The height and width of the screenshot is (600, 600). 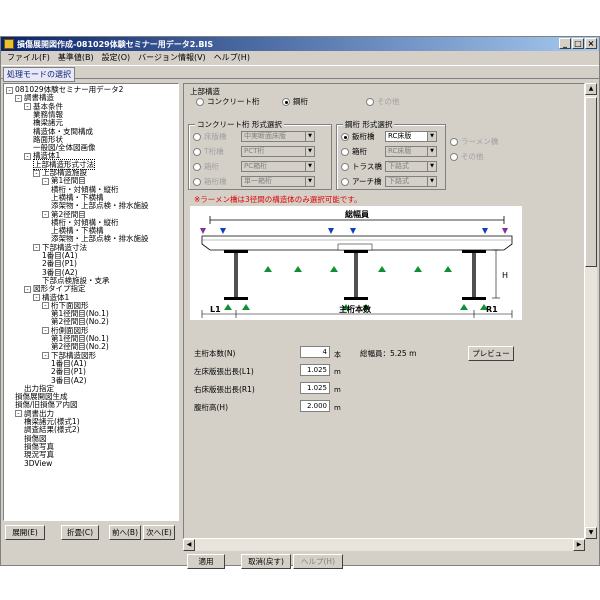 What do you see at coordinates (116, 57) in the screenshot?
I see `menu-settings: 設定(O)` at bounding box center [116, 57].